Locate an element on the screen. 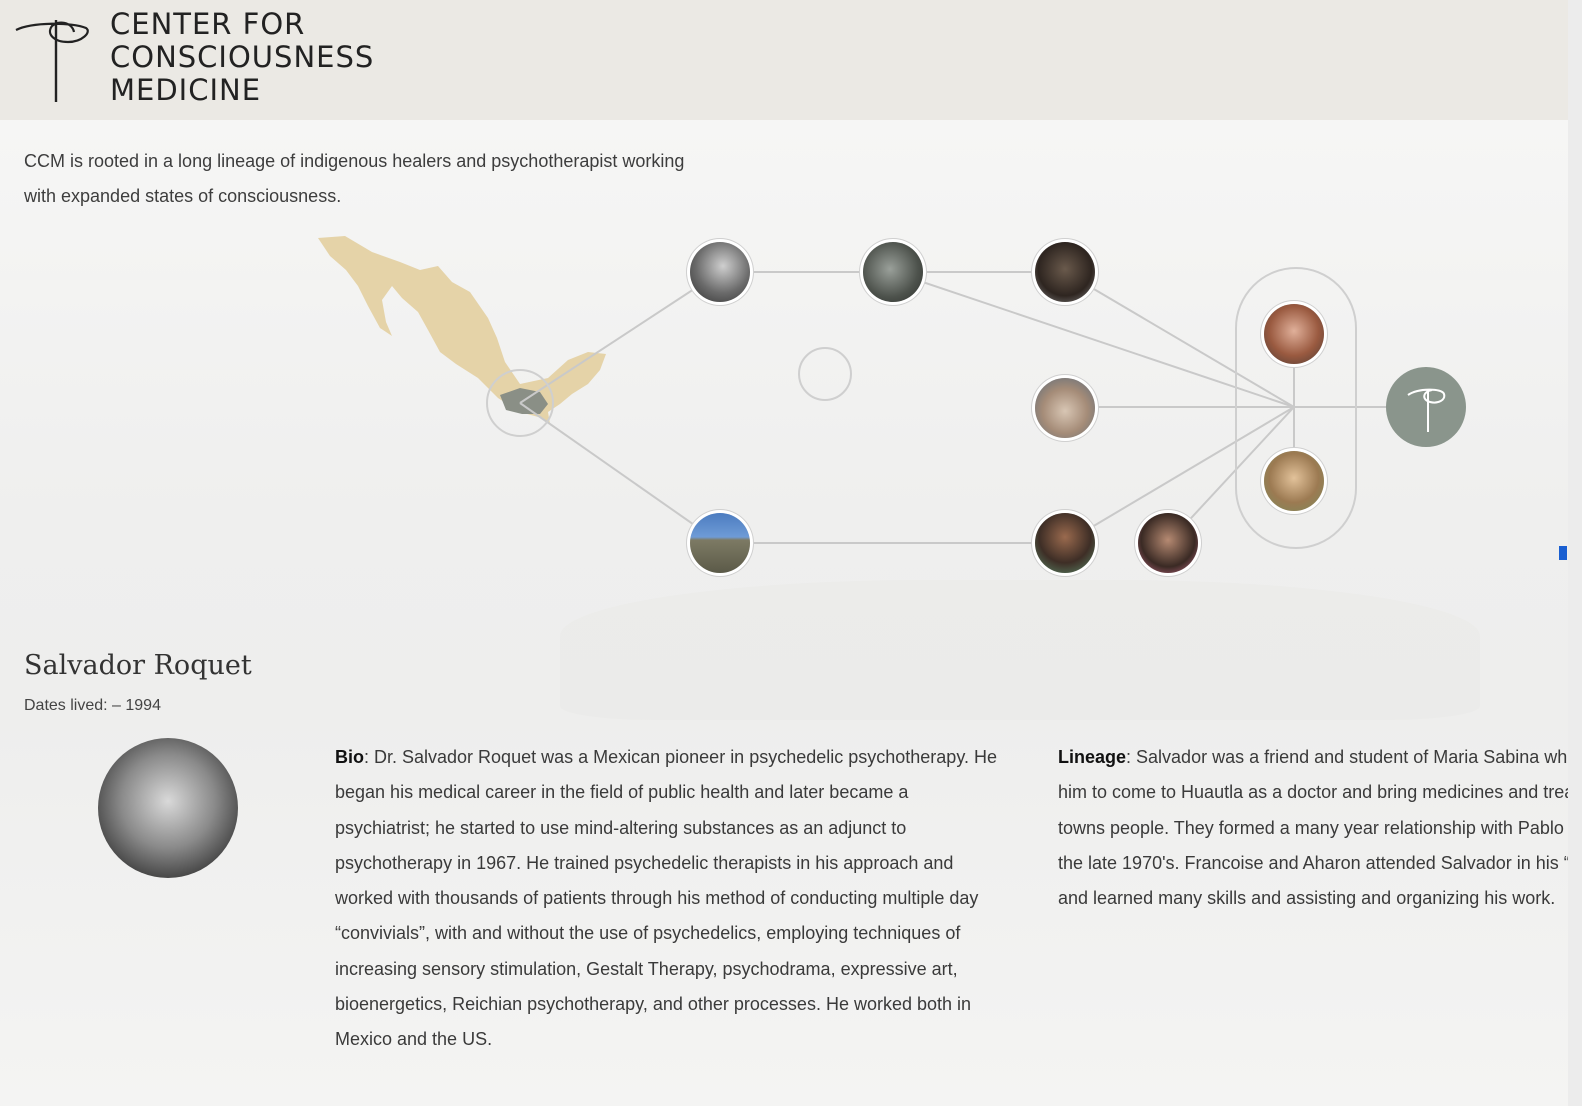 This screenshot has width=1582, height=1106. page-edge is located at coordinates (1575, 553).